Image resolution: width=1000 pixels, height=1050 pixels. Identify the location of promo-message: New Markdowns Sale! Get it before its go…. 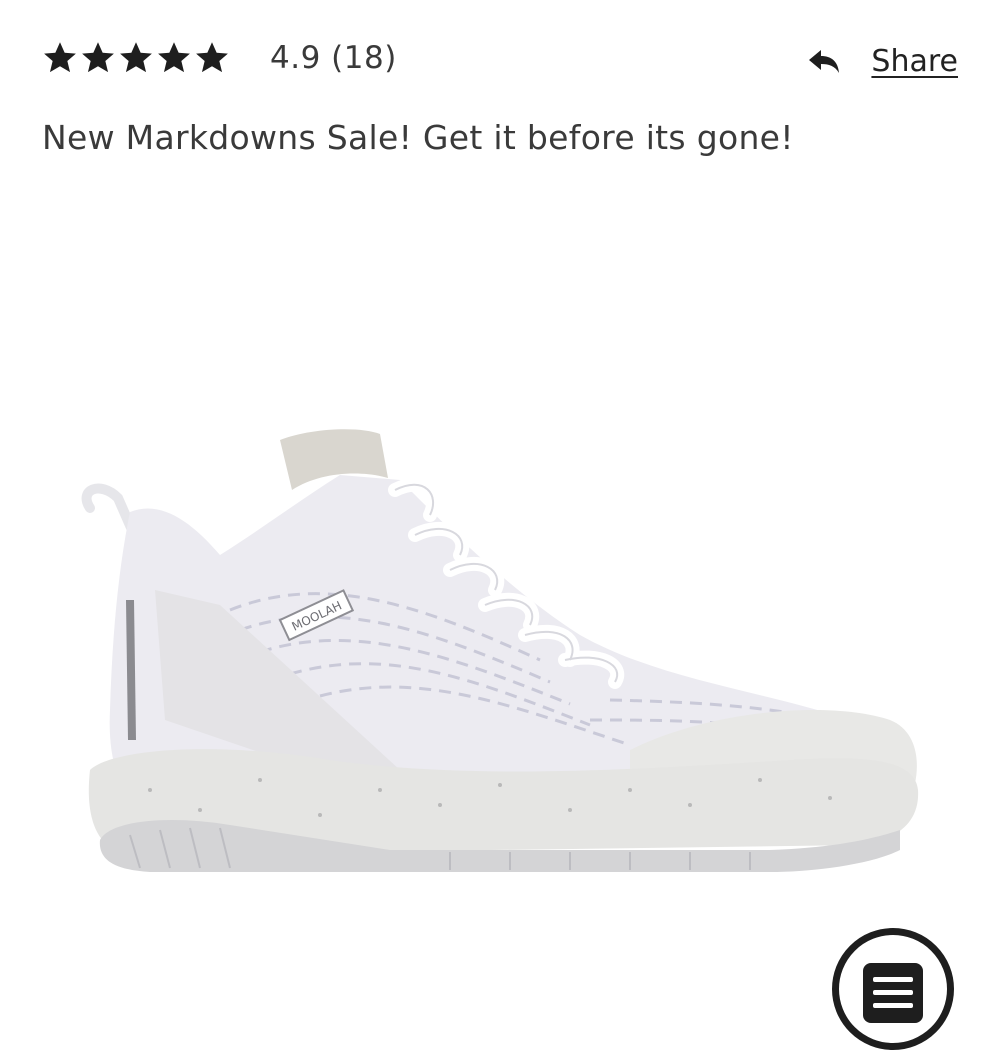
(418, 137).